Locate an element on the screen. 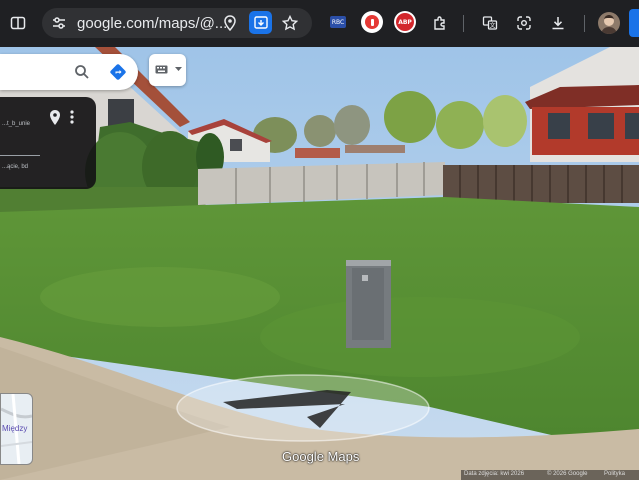  svg-text: 文 is located at coordinates (492, 26).